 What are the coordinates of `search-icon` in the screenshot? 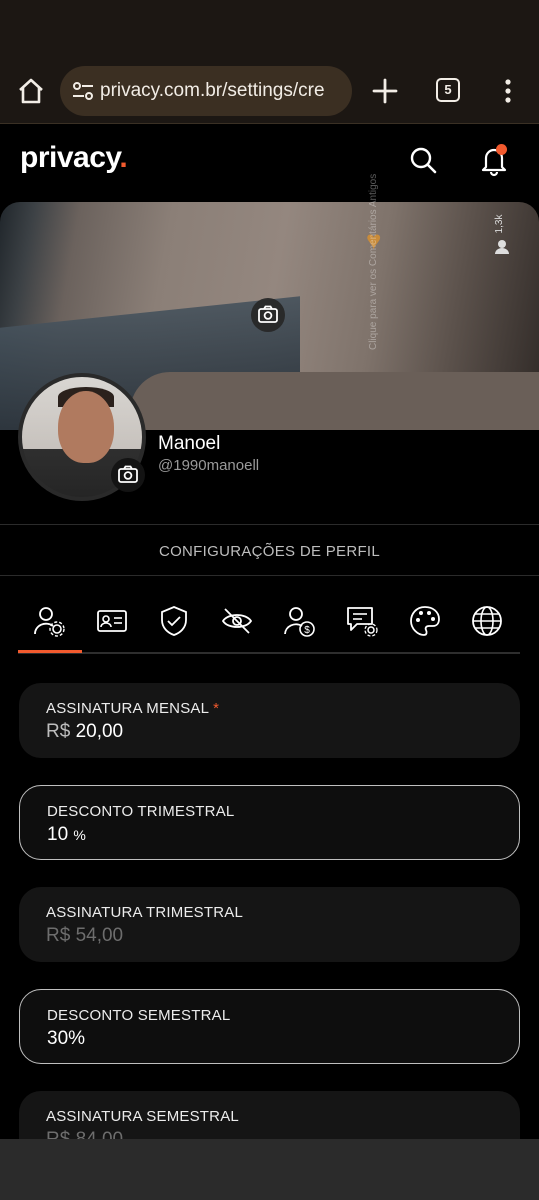 It's located at (423, 160).